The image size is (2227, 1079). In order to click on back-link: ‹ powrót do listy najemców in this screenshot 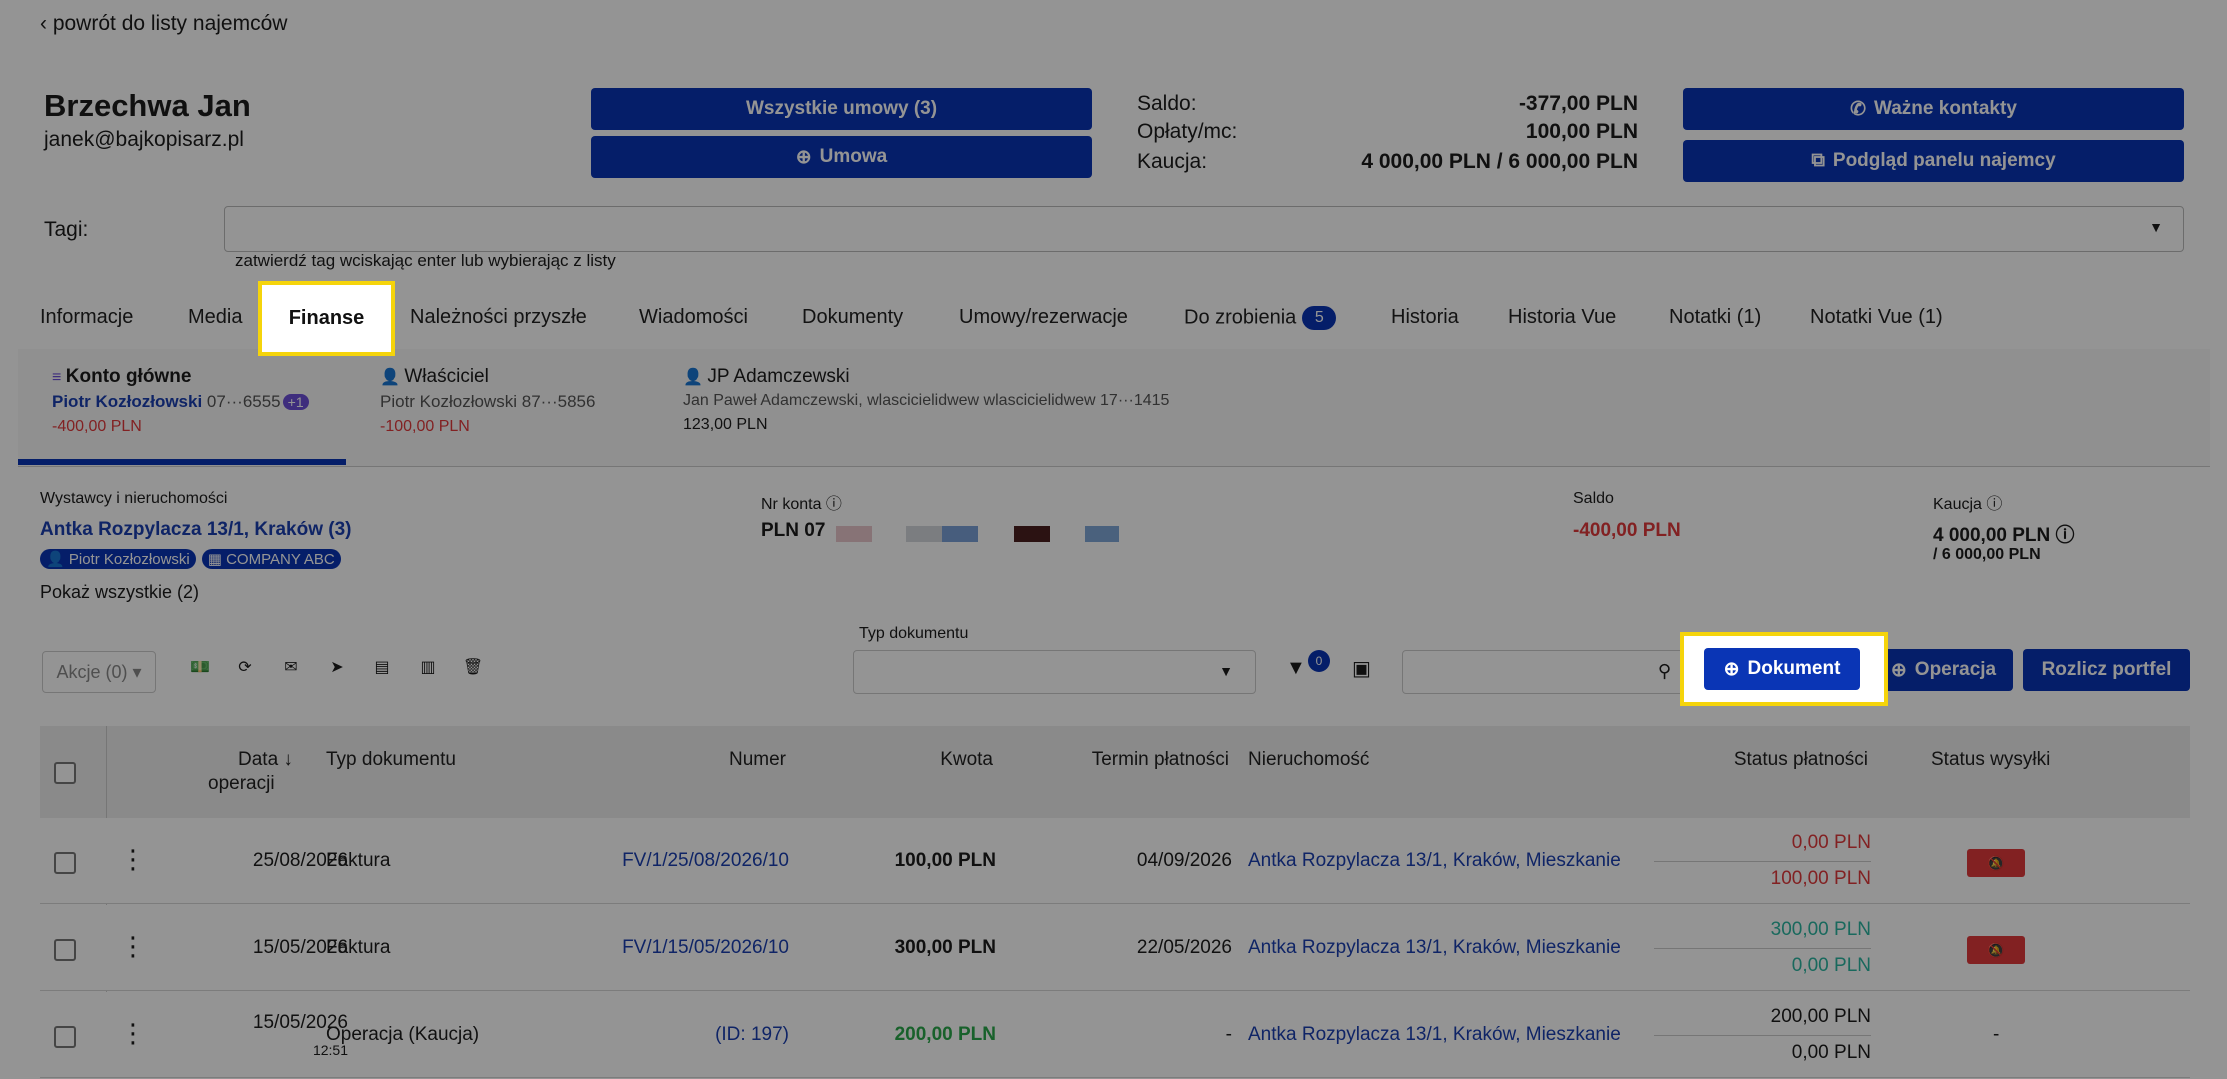, I will do `click(163, 24)`.